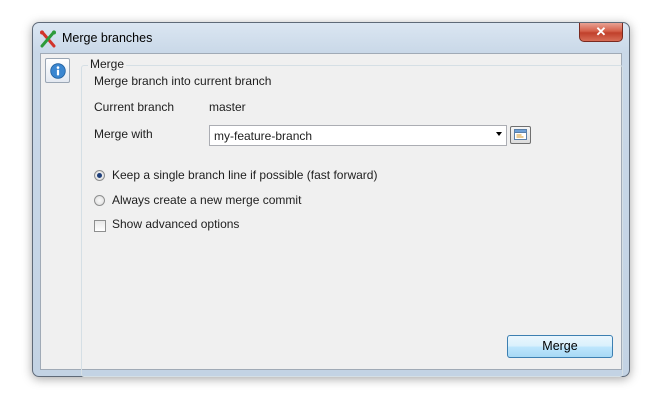 This screenshot has height=406, width=667. What do you see at coordinates (100, 226) in the screenshot?
I see `show-advanced-checkbox` at bounding box center [100, 226].